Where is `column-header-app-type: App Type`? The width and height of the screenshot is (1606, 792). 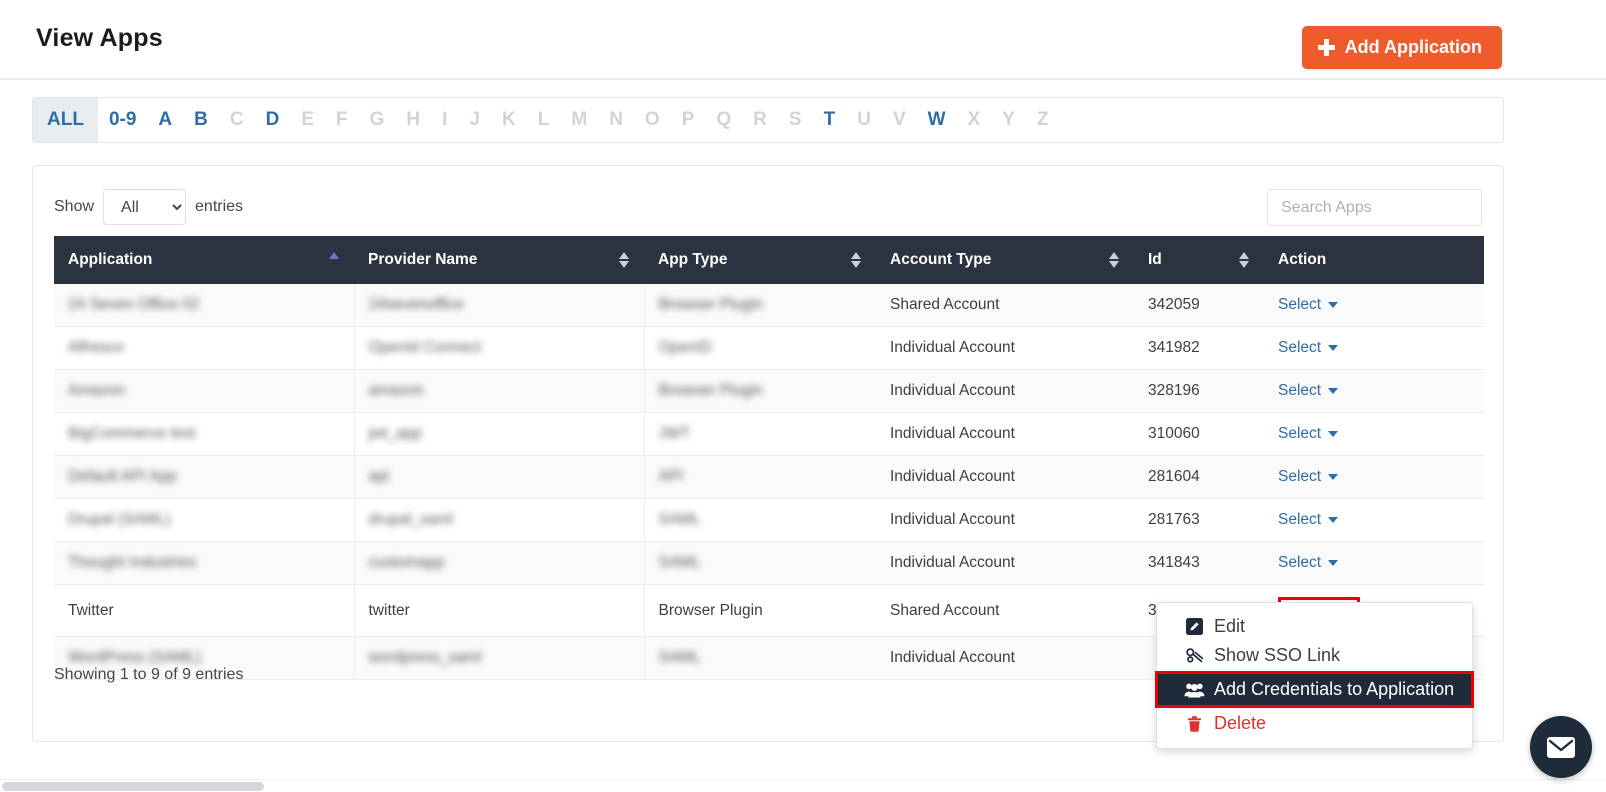 column-header-app-type: App Type is located at coordinates (760, 260).